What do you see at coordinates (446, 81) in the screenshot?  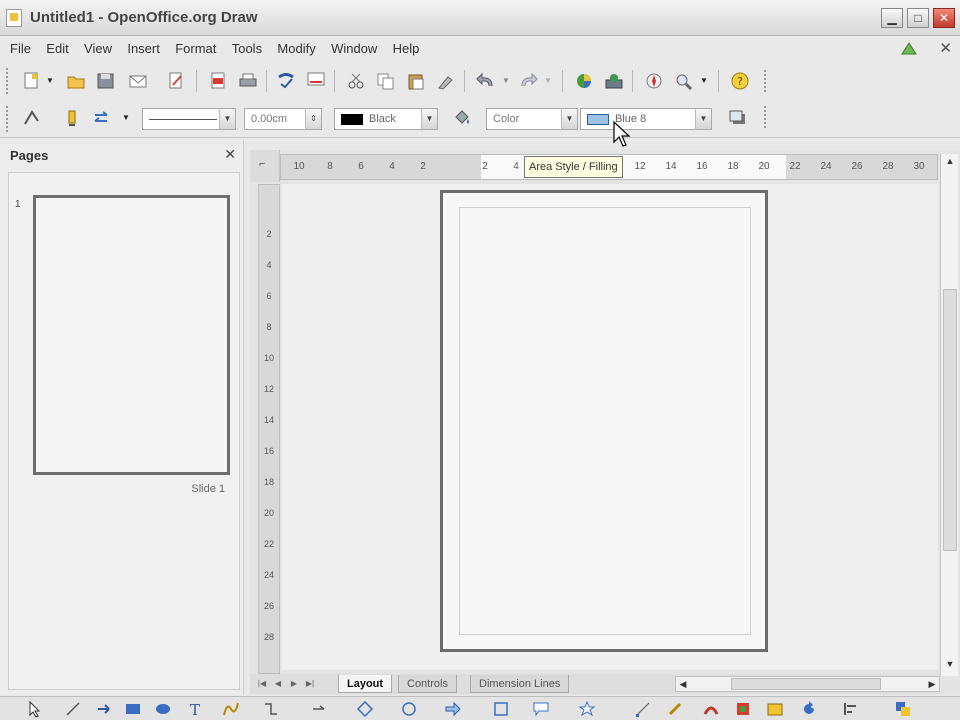 I see `clone-formatting-icon` at bounding box center [446, 81].